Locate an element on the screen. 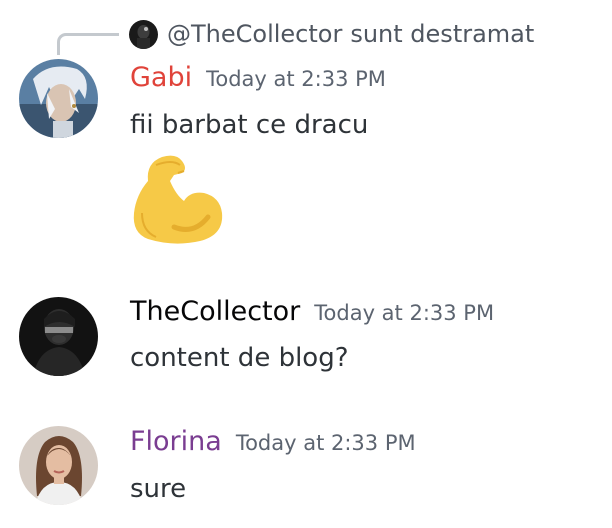  username: TheCollector is located at coordinates (215, 311).